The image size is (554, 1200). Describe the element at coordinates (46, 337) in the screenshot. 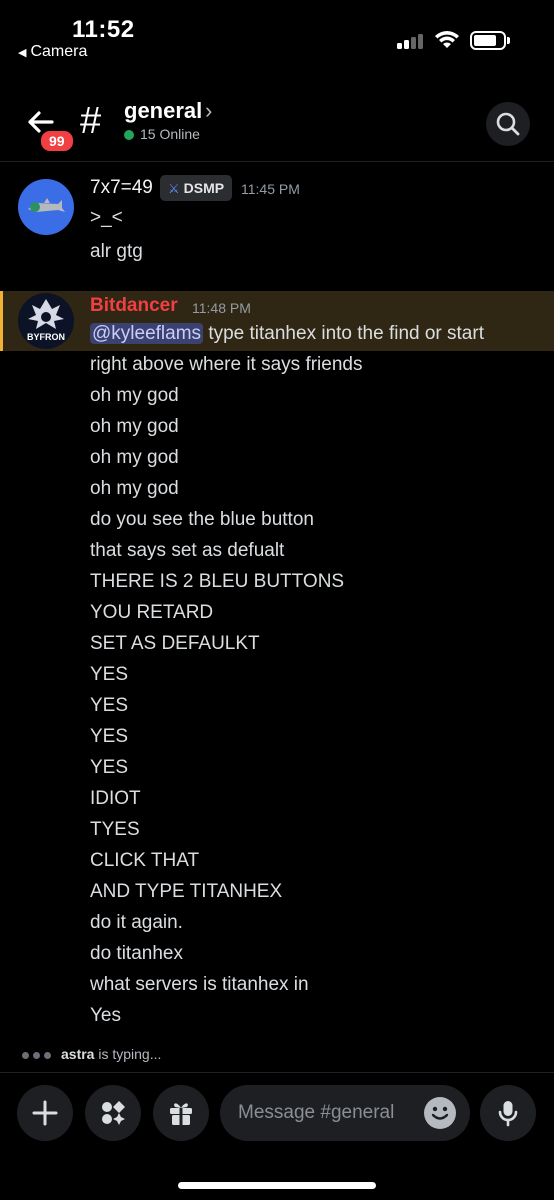

I see `avatar-logo-text: BYFRON` at that location.